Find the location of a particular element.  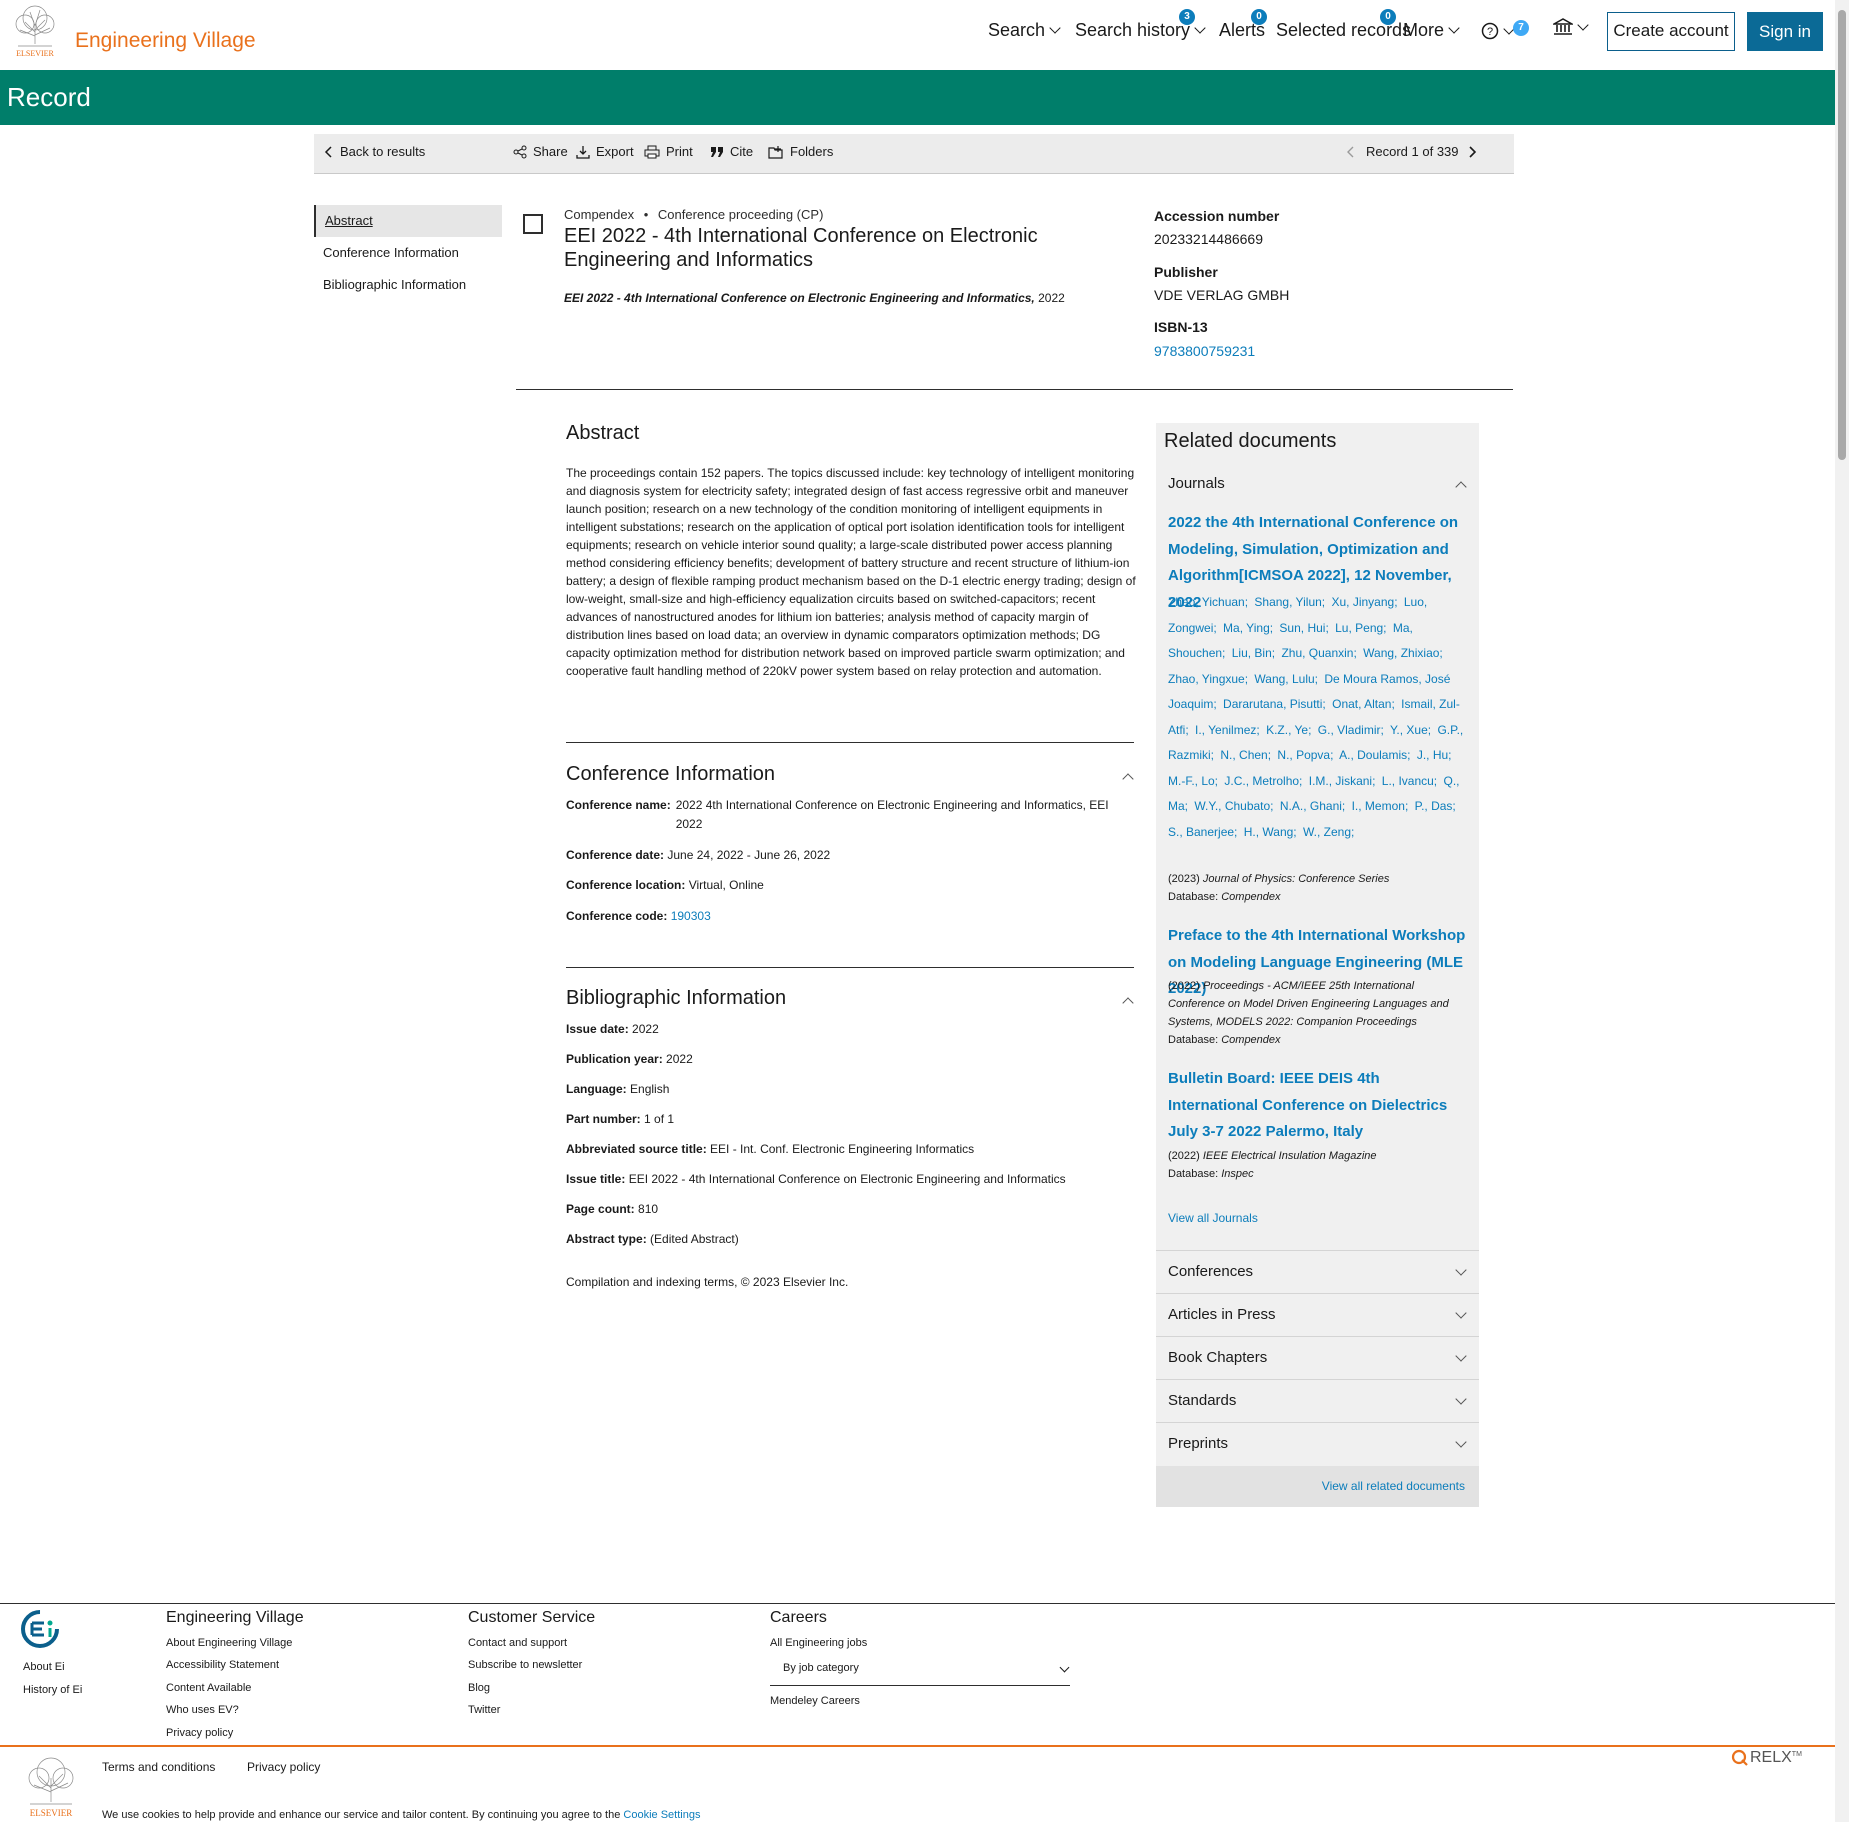

next-record-icon is located at coordinates (1472, 151).